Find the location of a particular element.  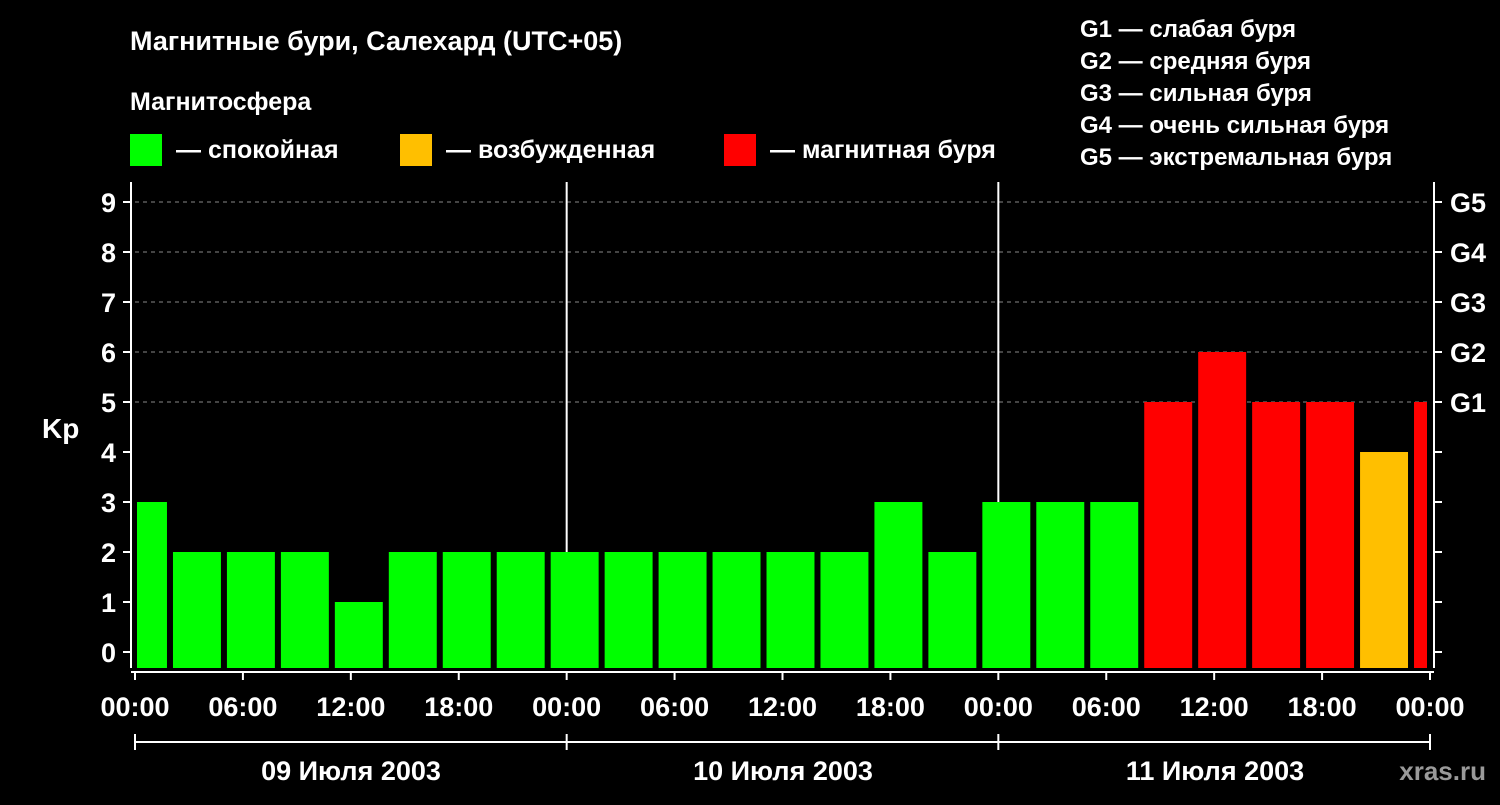

g-scale-g4: G4 — очень сильная буря is located at coordinates (1234, 125).